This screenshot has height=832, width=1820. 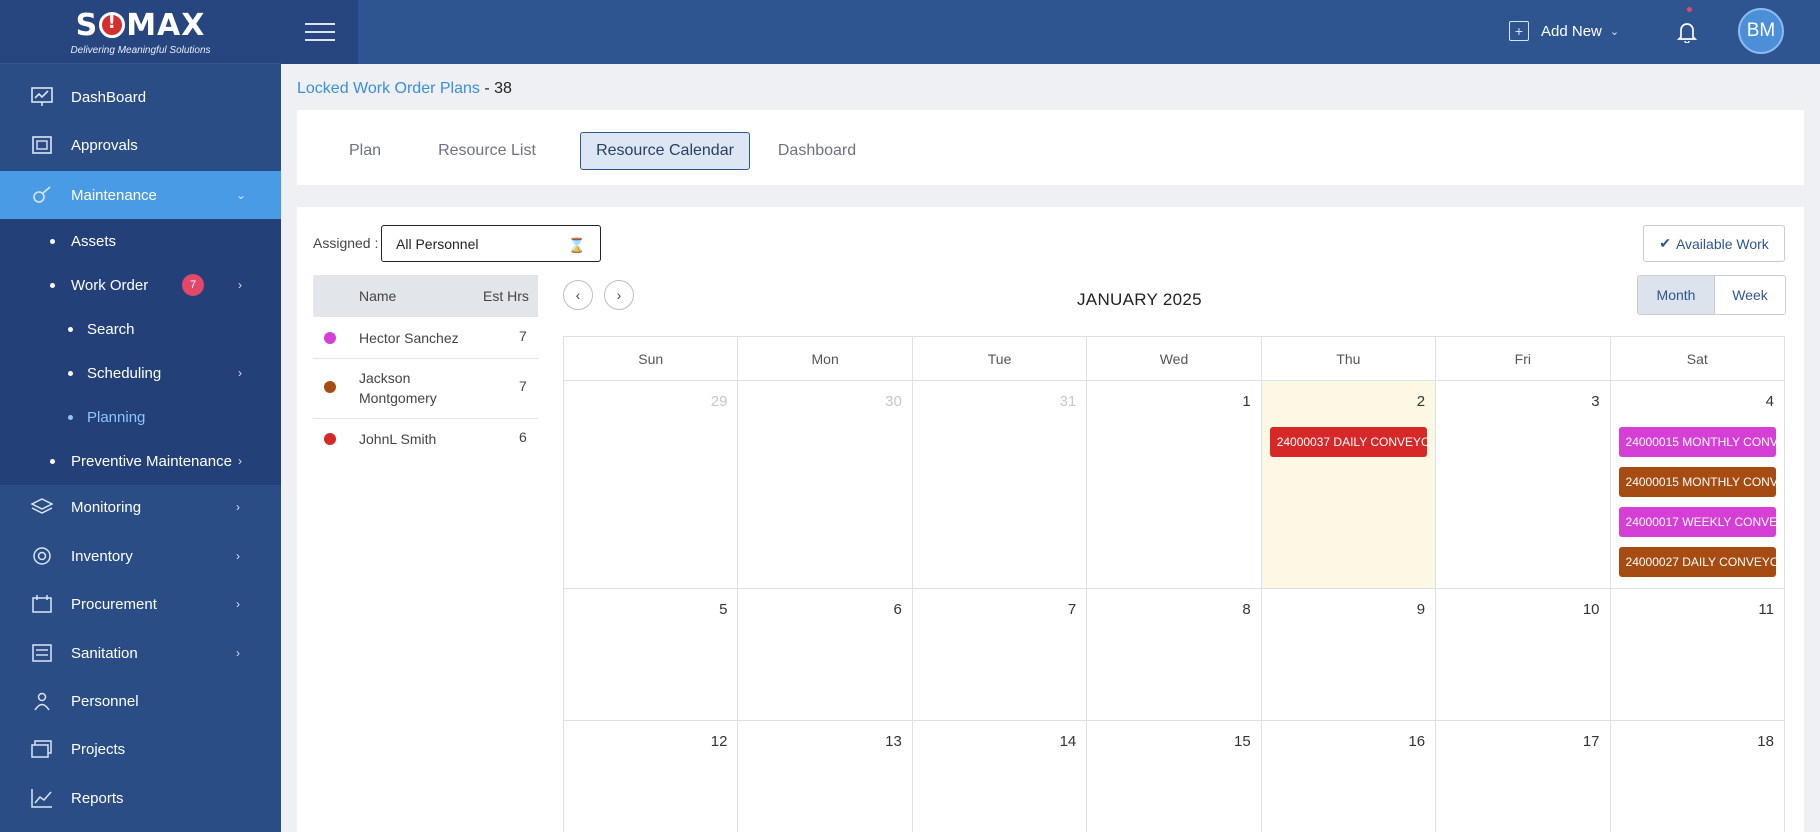 I want to click on calendar-day: 15, so click(x=1174, y=776).